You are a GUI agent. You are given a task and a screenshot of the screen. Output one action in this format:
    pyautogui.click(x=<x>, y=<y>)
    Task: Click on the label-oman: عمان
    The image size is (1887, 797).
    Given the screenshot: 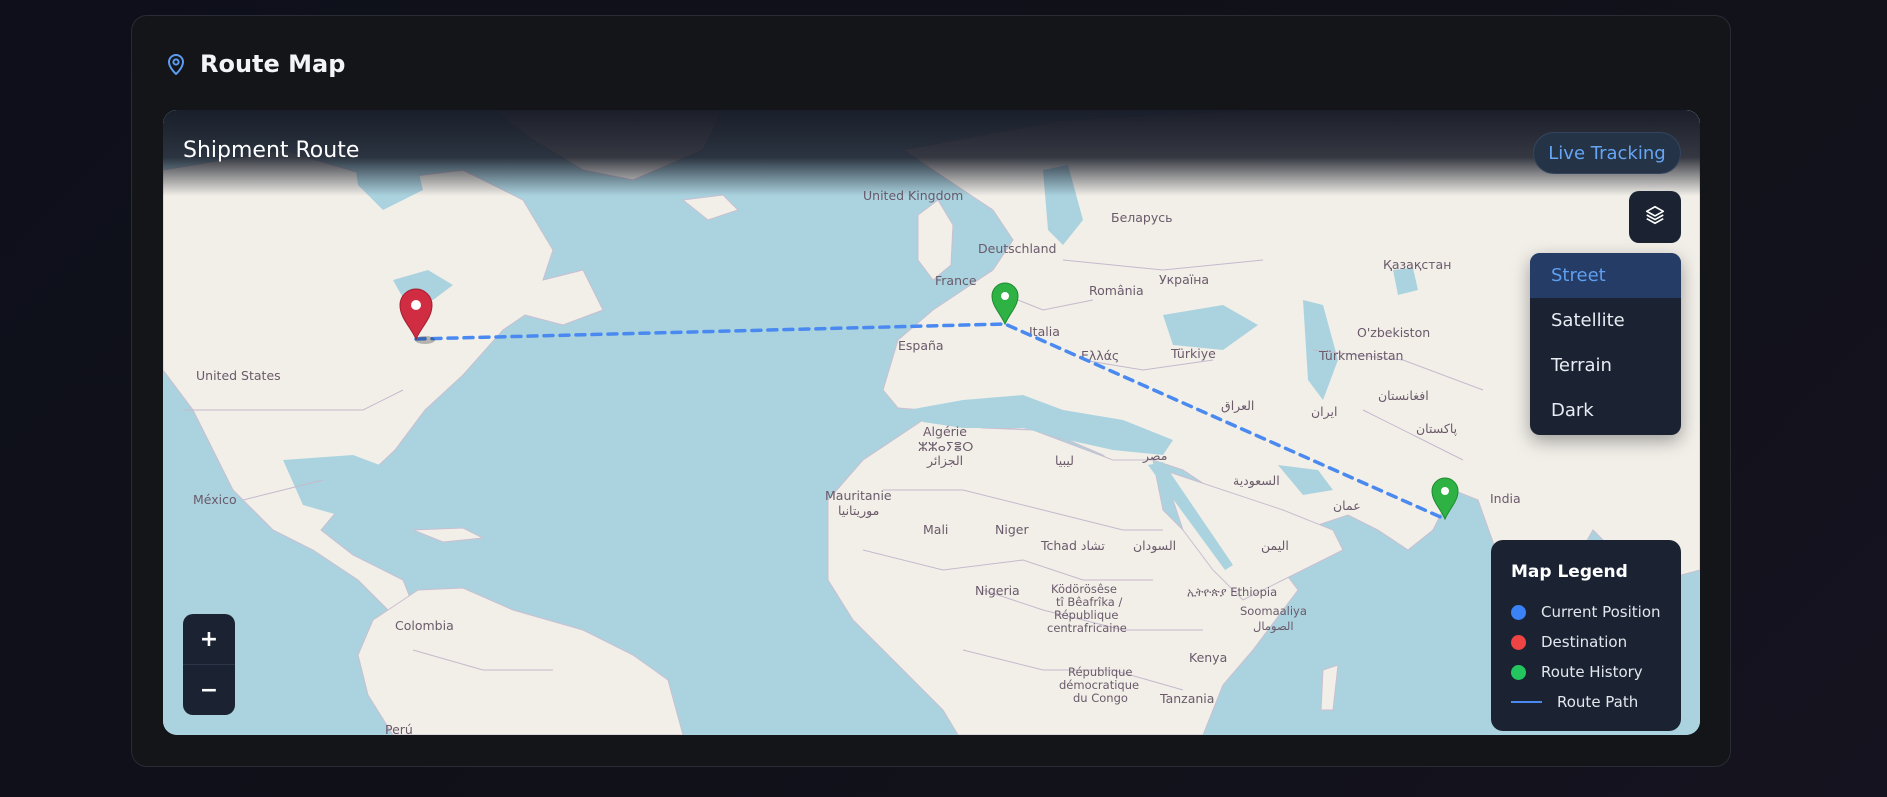 What is the action you would take?
    pyautogui.click(x=1347, y=505)
    